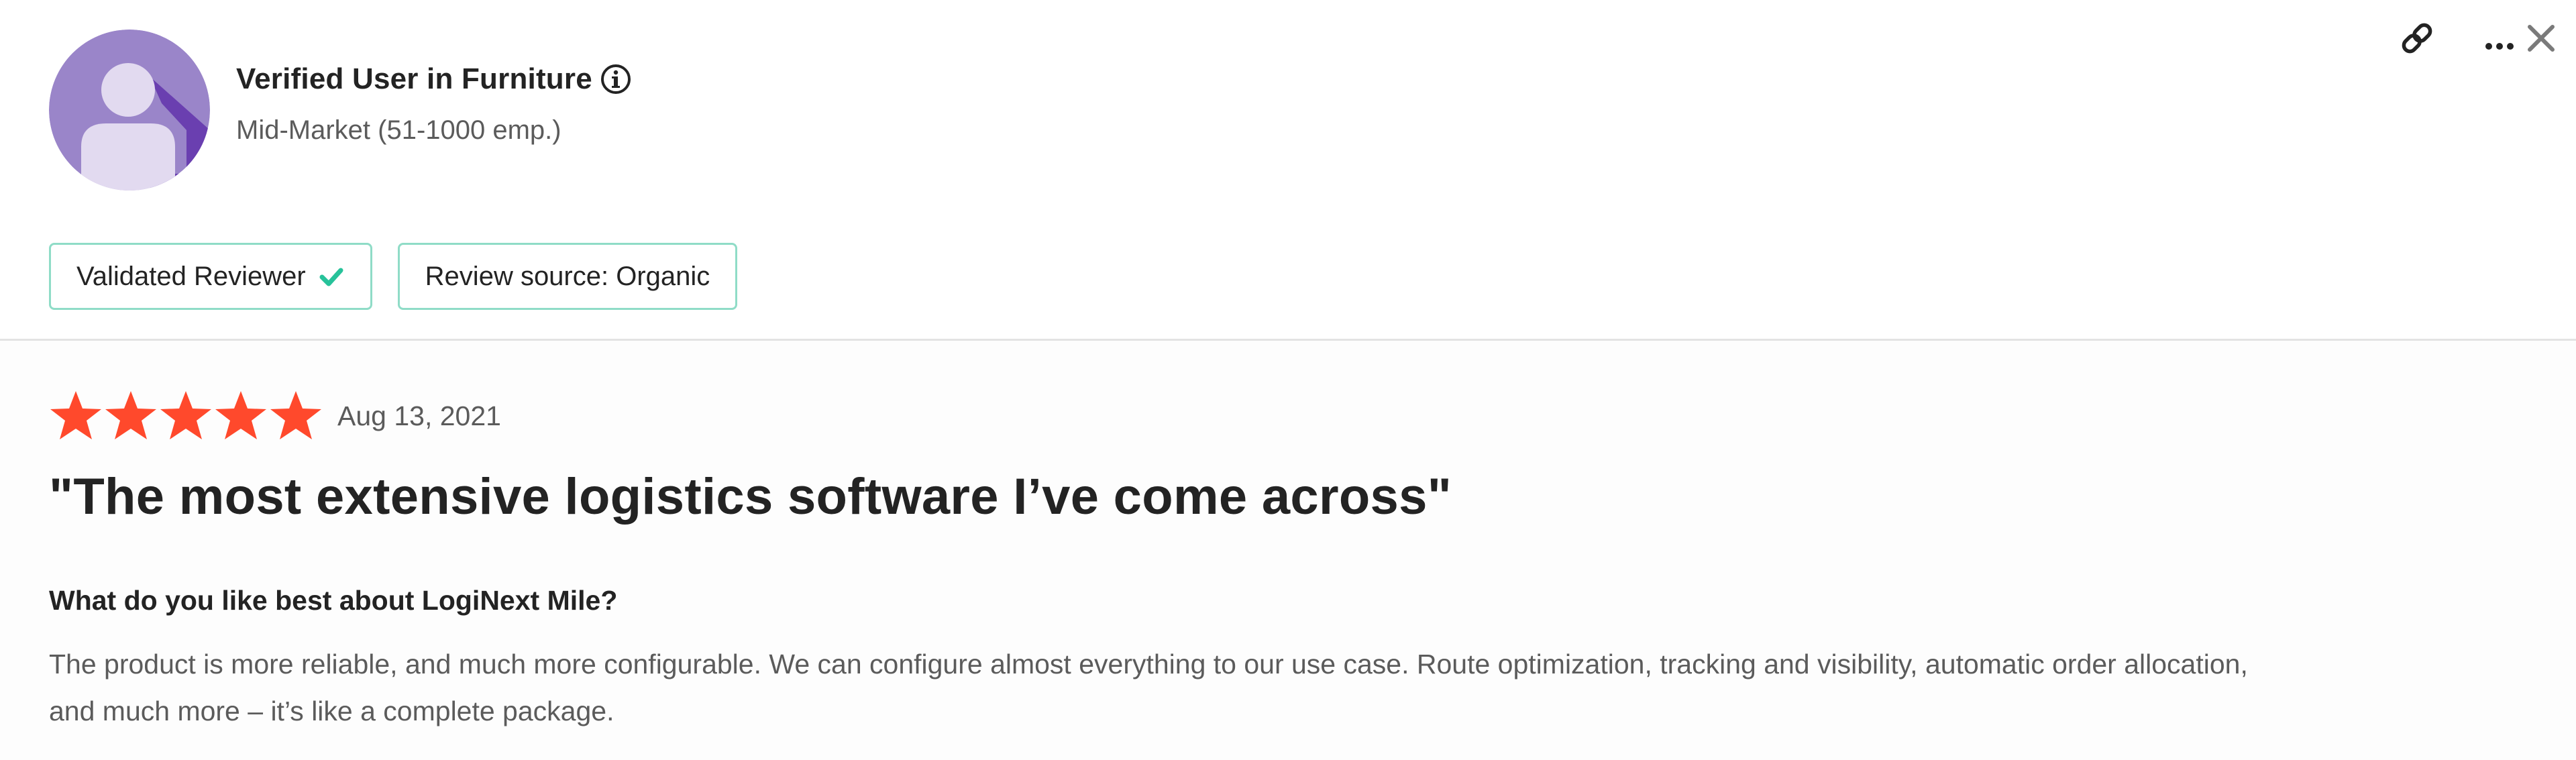  What do you see at coordinates (331, 276) in the screenshot?
I see `check-icon` at bounding box center [331, 276].